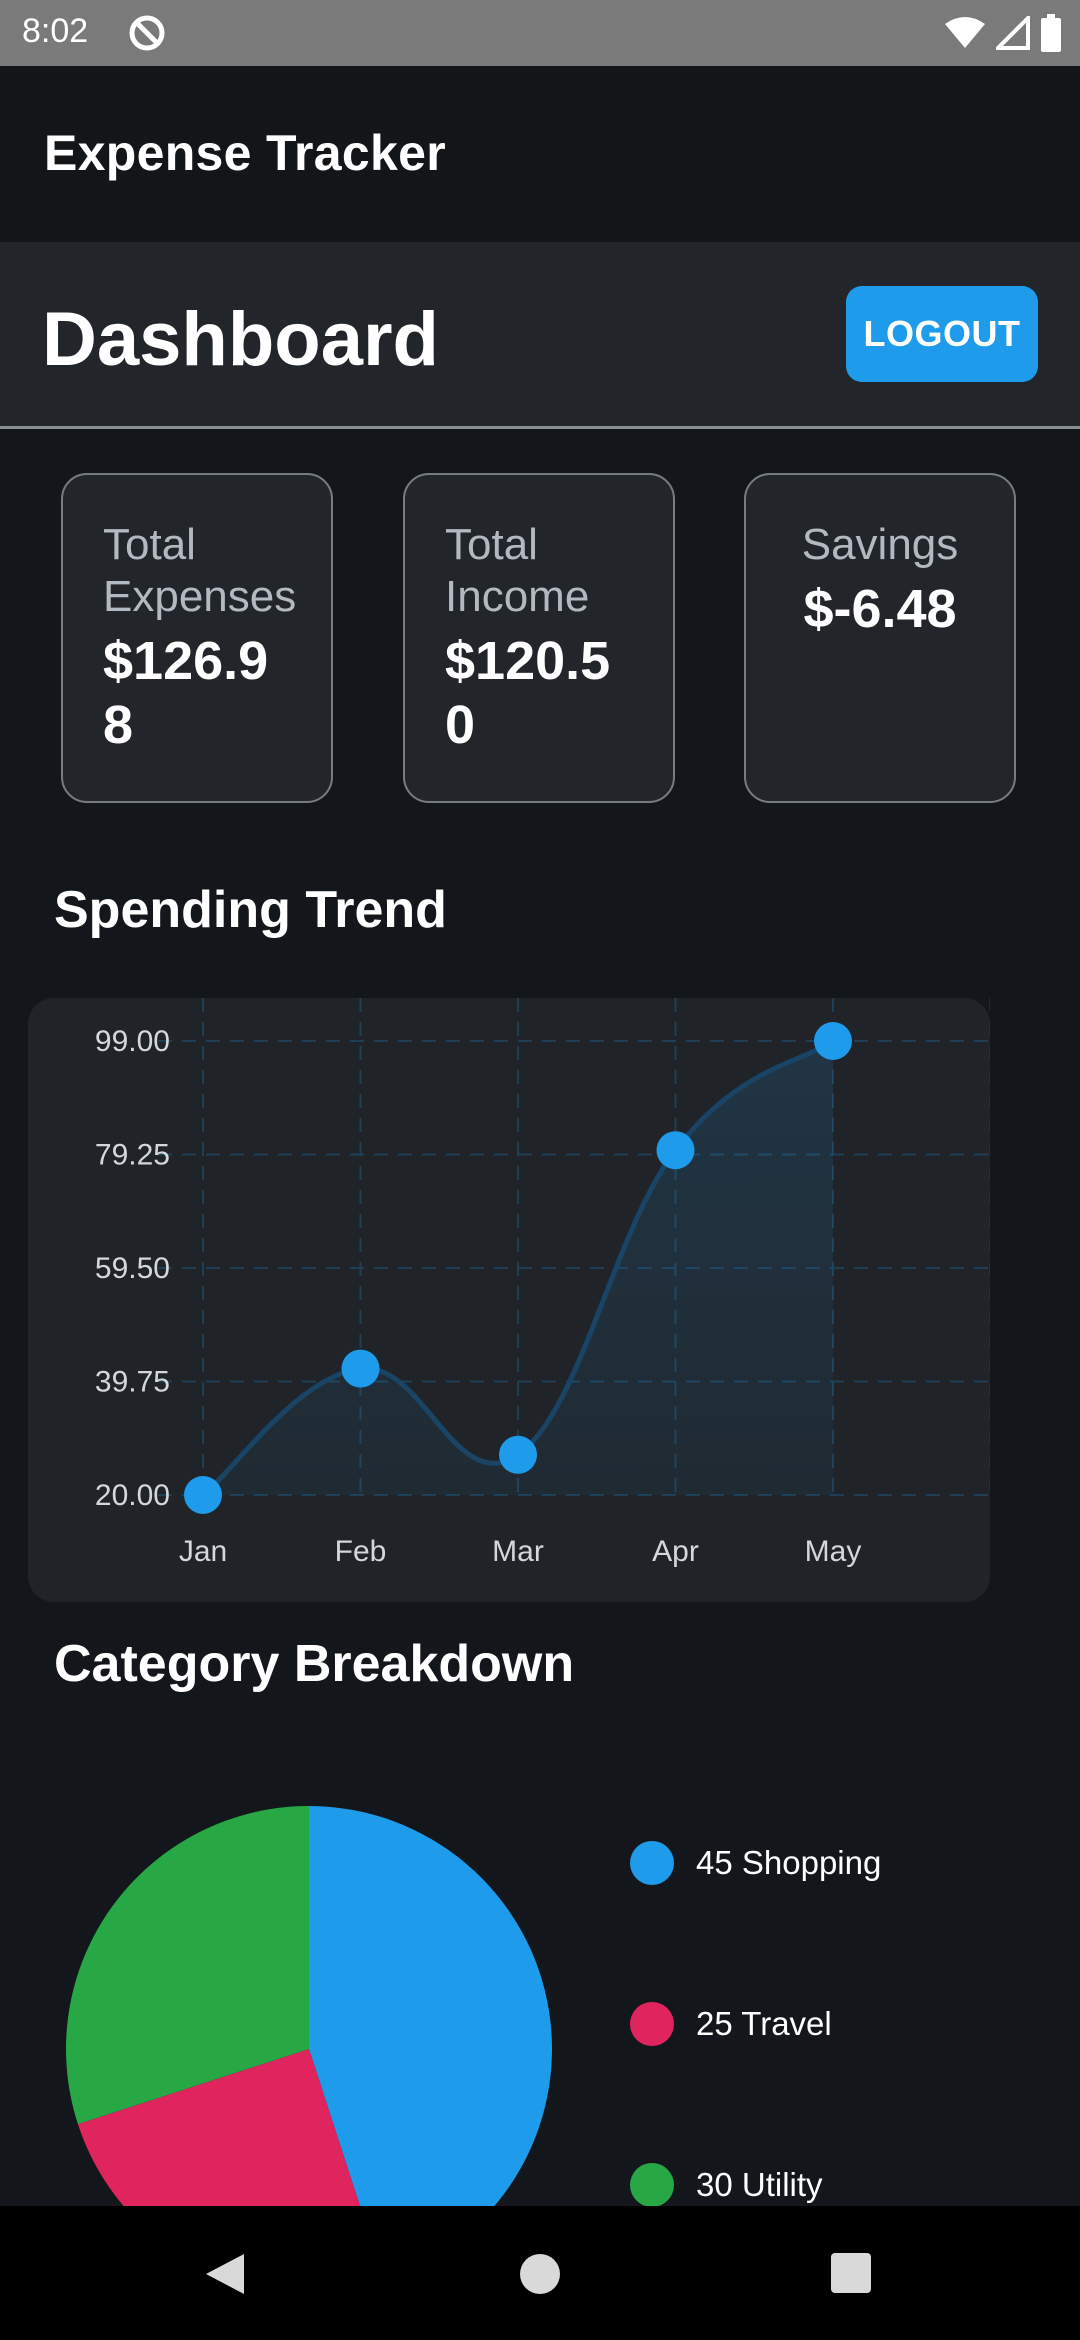 This screenshot has width=1080, height=2340. What do you see at coordinates (528, 693) in the screenshot?
I see `total-income-value: $120.50` at bounding box center [528, 693].